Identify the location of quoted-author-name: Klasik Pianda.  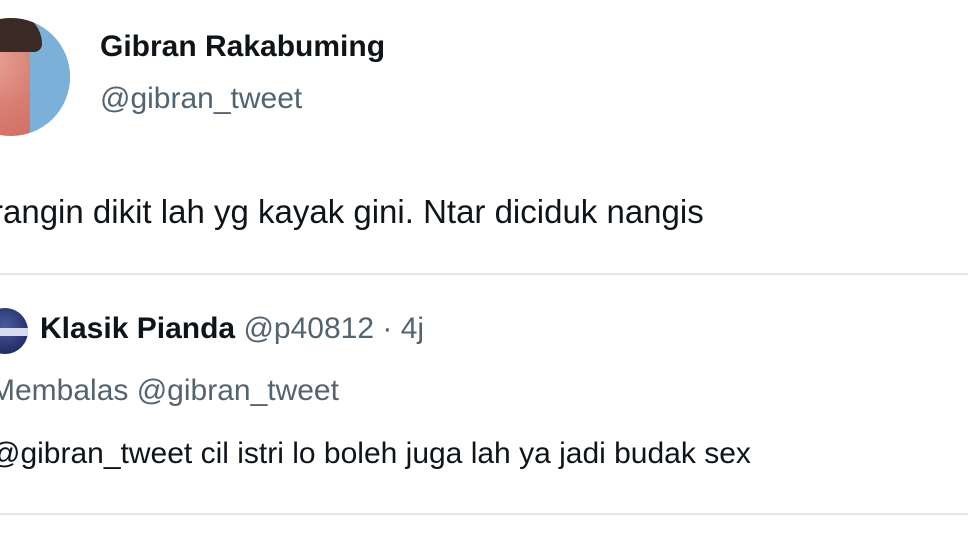
(137, 328).